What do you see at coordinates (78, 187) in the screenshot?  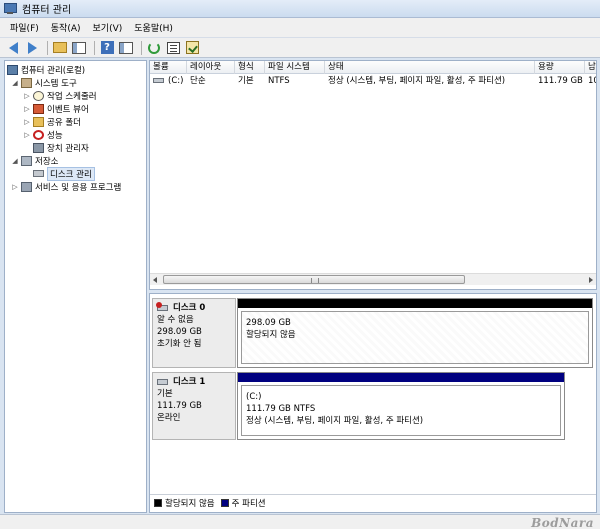 I see `tree-item-label: 서비스 및 응용 프로그램` at bounding box center [78, 187].